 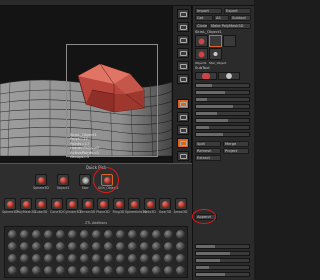 What do you see at coordinates (183, 143) in the screenshot?
I see `move-button` at bounding box center [183, 143].